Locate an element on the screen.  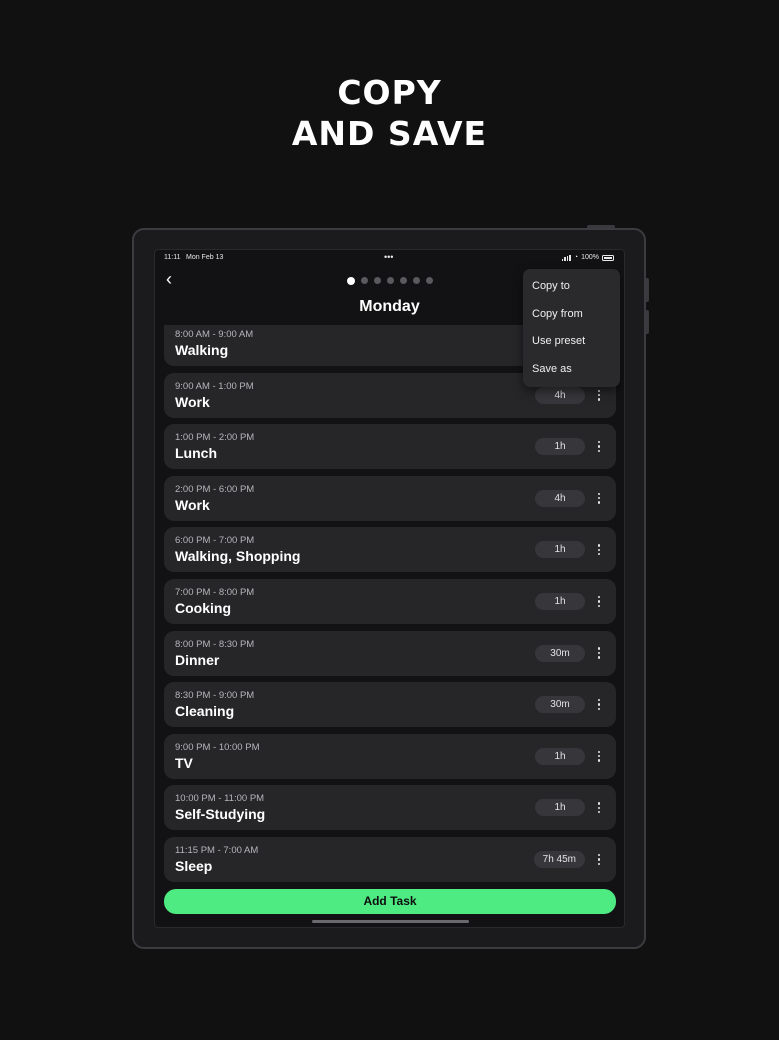
task-card: 8:30 PM - 9:00 PM Cleaning 30m is located at coordinates (390, 705).